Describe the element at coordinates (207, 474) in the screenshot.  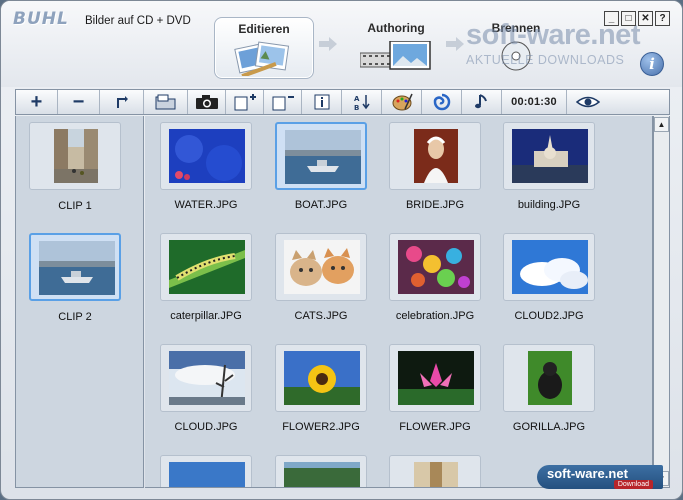
I see `image-partial-sky` at that location.